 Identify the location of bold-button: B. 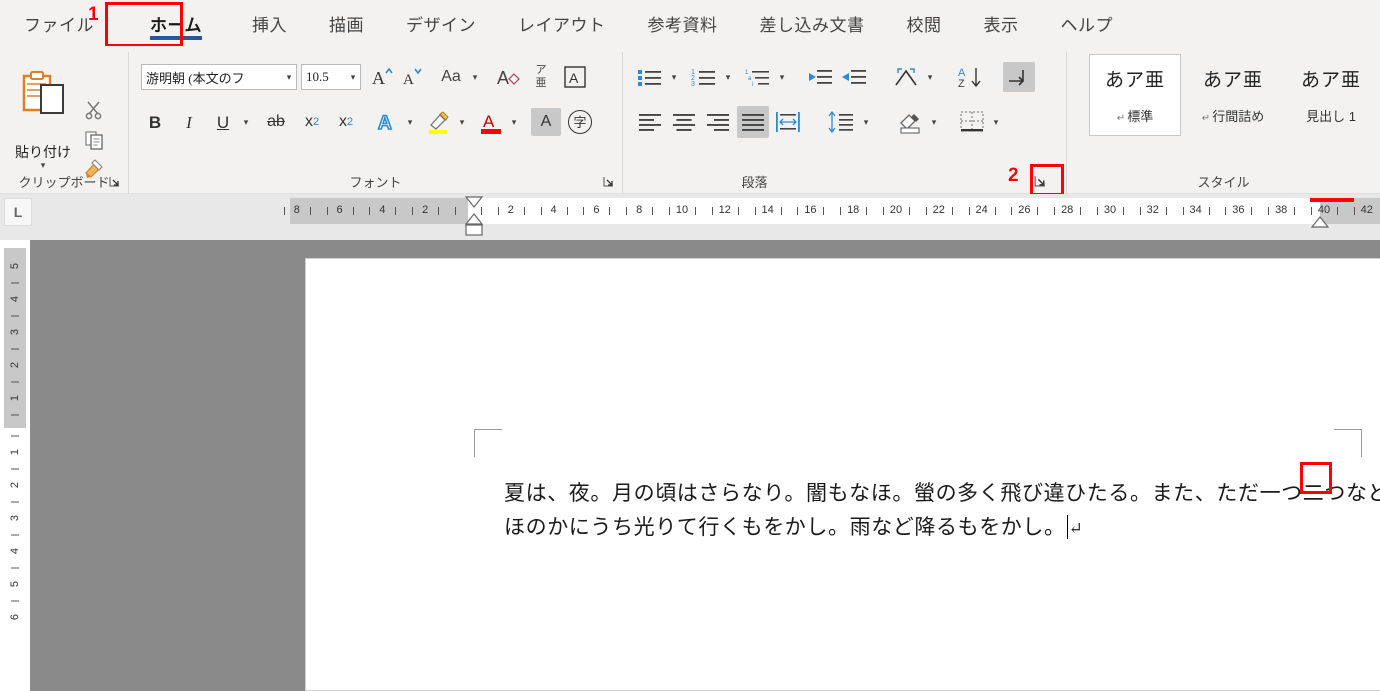
(155, 122).